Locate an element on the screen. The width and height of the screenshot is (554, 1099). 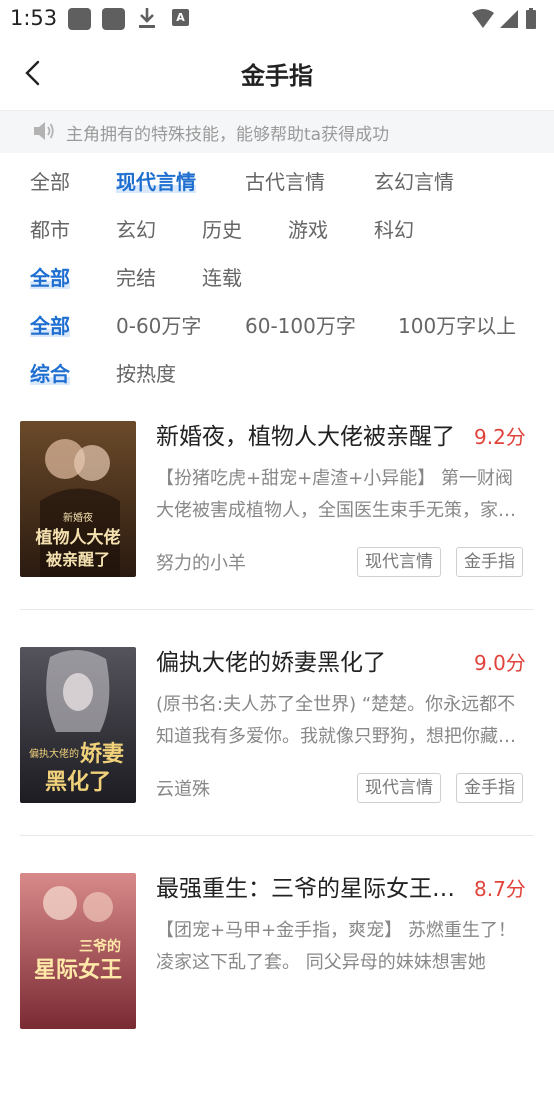
book-title: 偏执大佬的娇妻黑化了 is located at coordinates (309, 663).